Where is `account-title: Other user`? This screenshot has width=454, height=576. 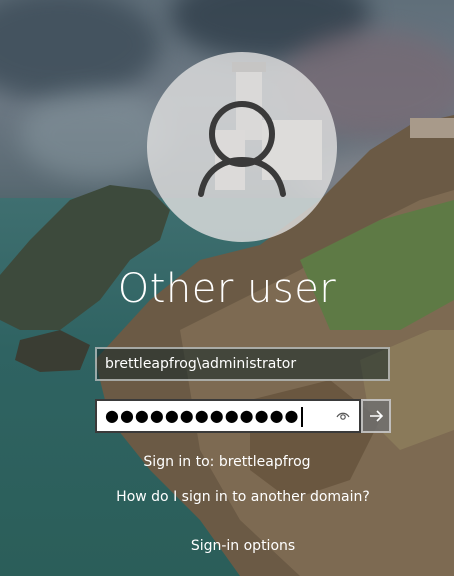 account-title: Other user is located at coordinates (227, 289).